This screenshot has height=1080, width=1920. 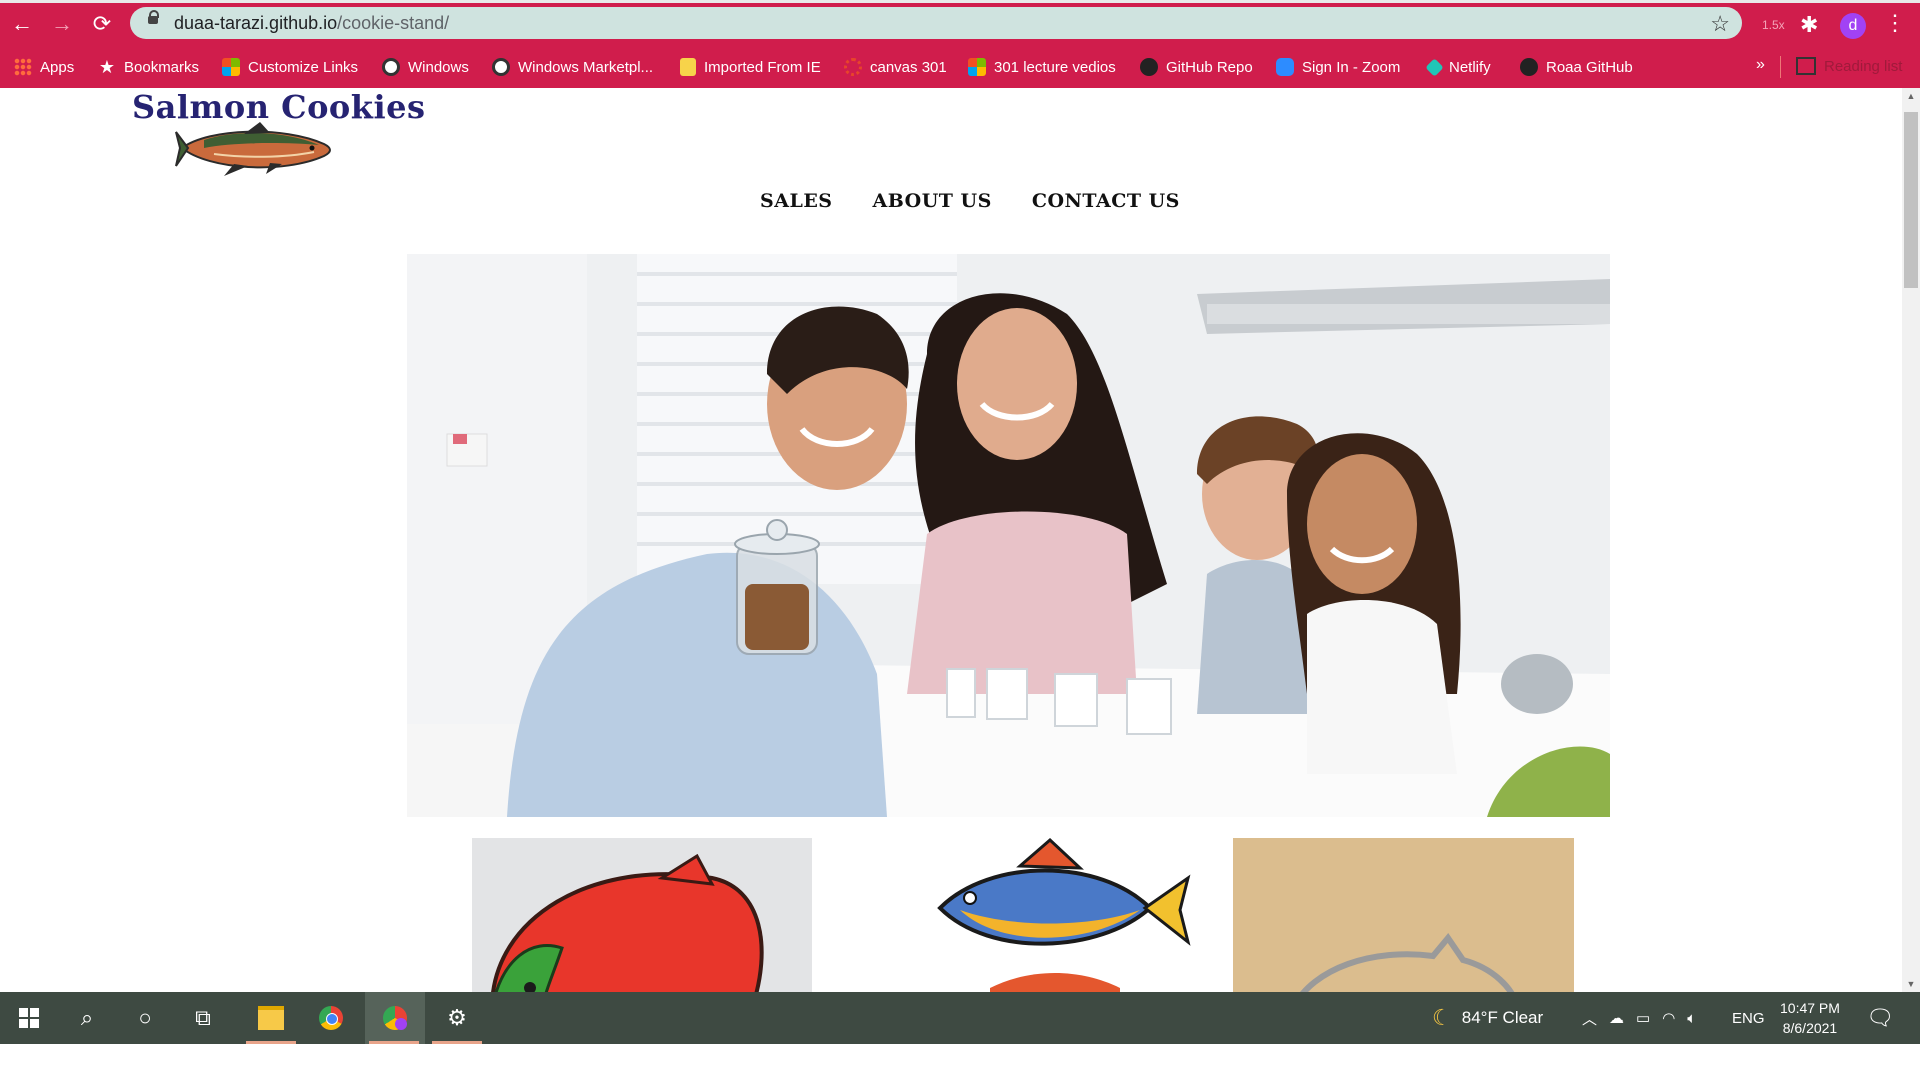 I want to click on url-host: duaa-tarazi.github.io, so click(x=256, y=23).